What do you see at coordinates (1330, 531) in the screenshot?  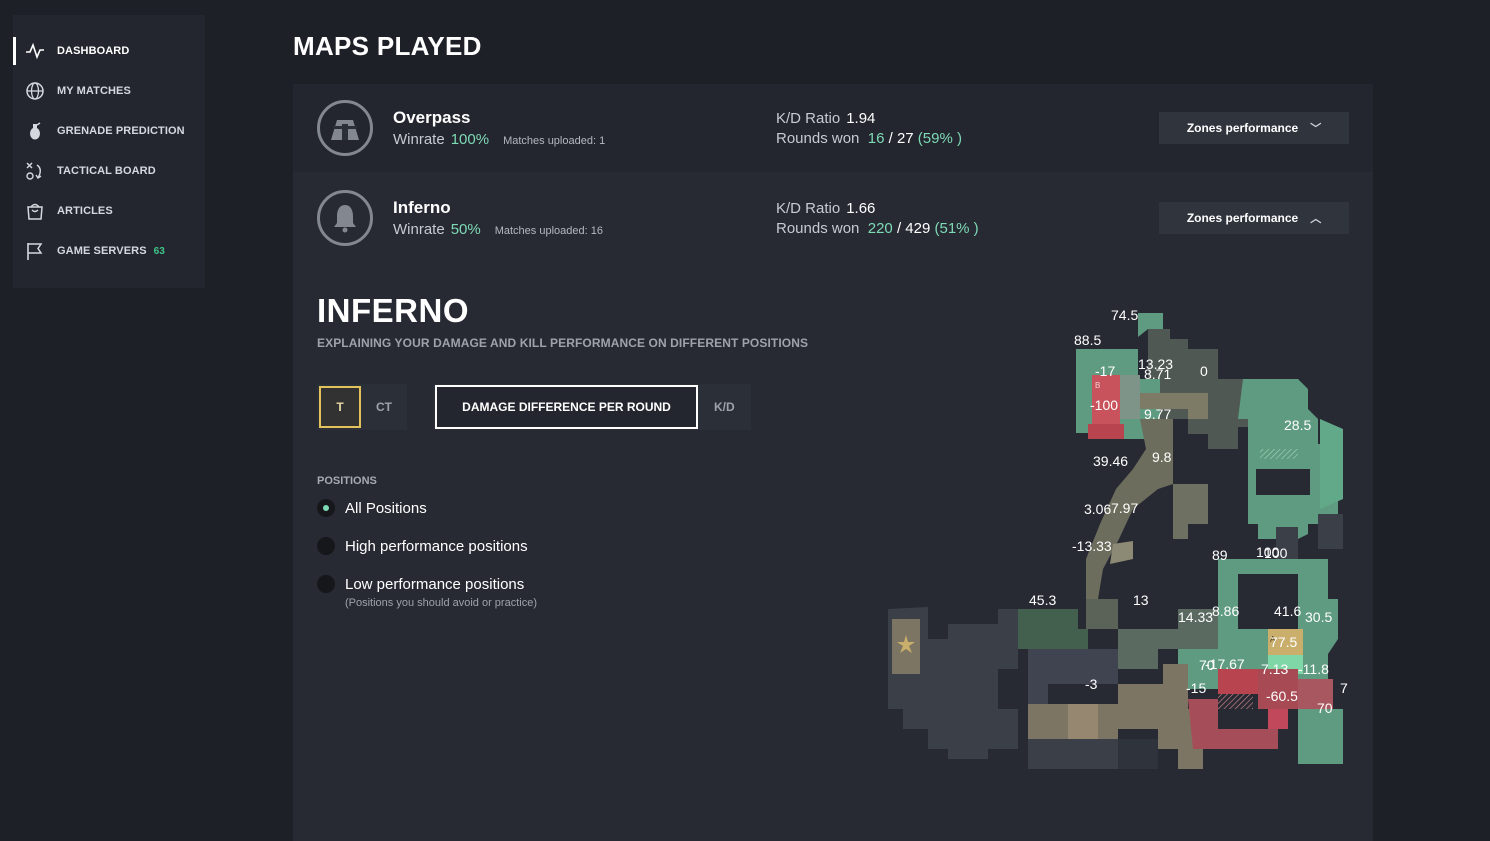 I see `zone-ct-corridor` at bounding box center [1330, 531].